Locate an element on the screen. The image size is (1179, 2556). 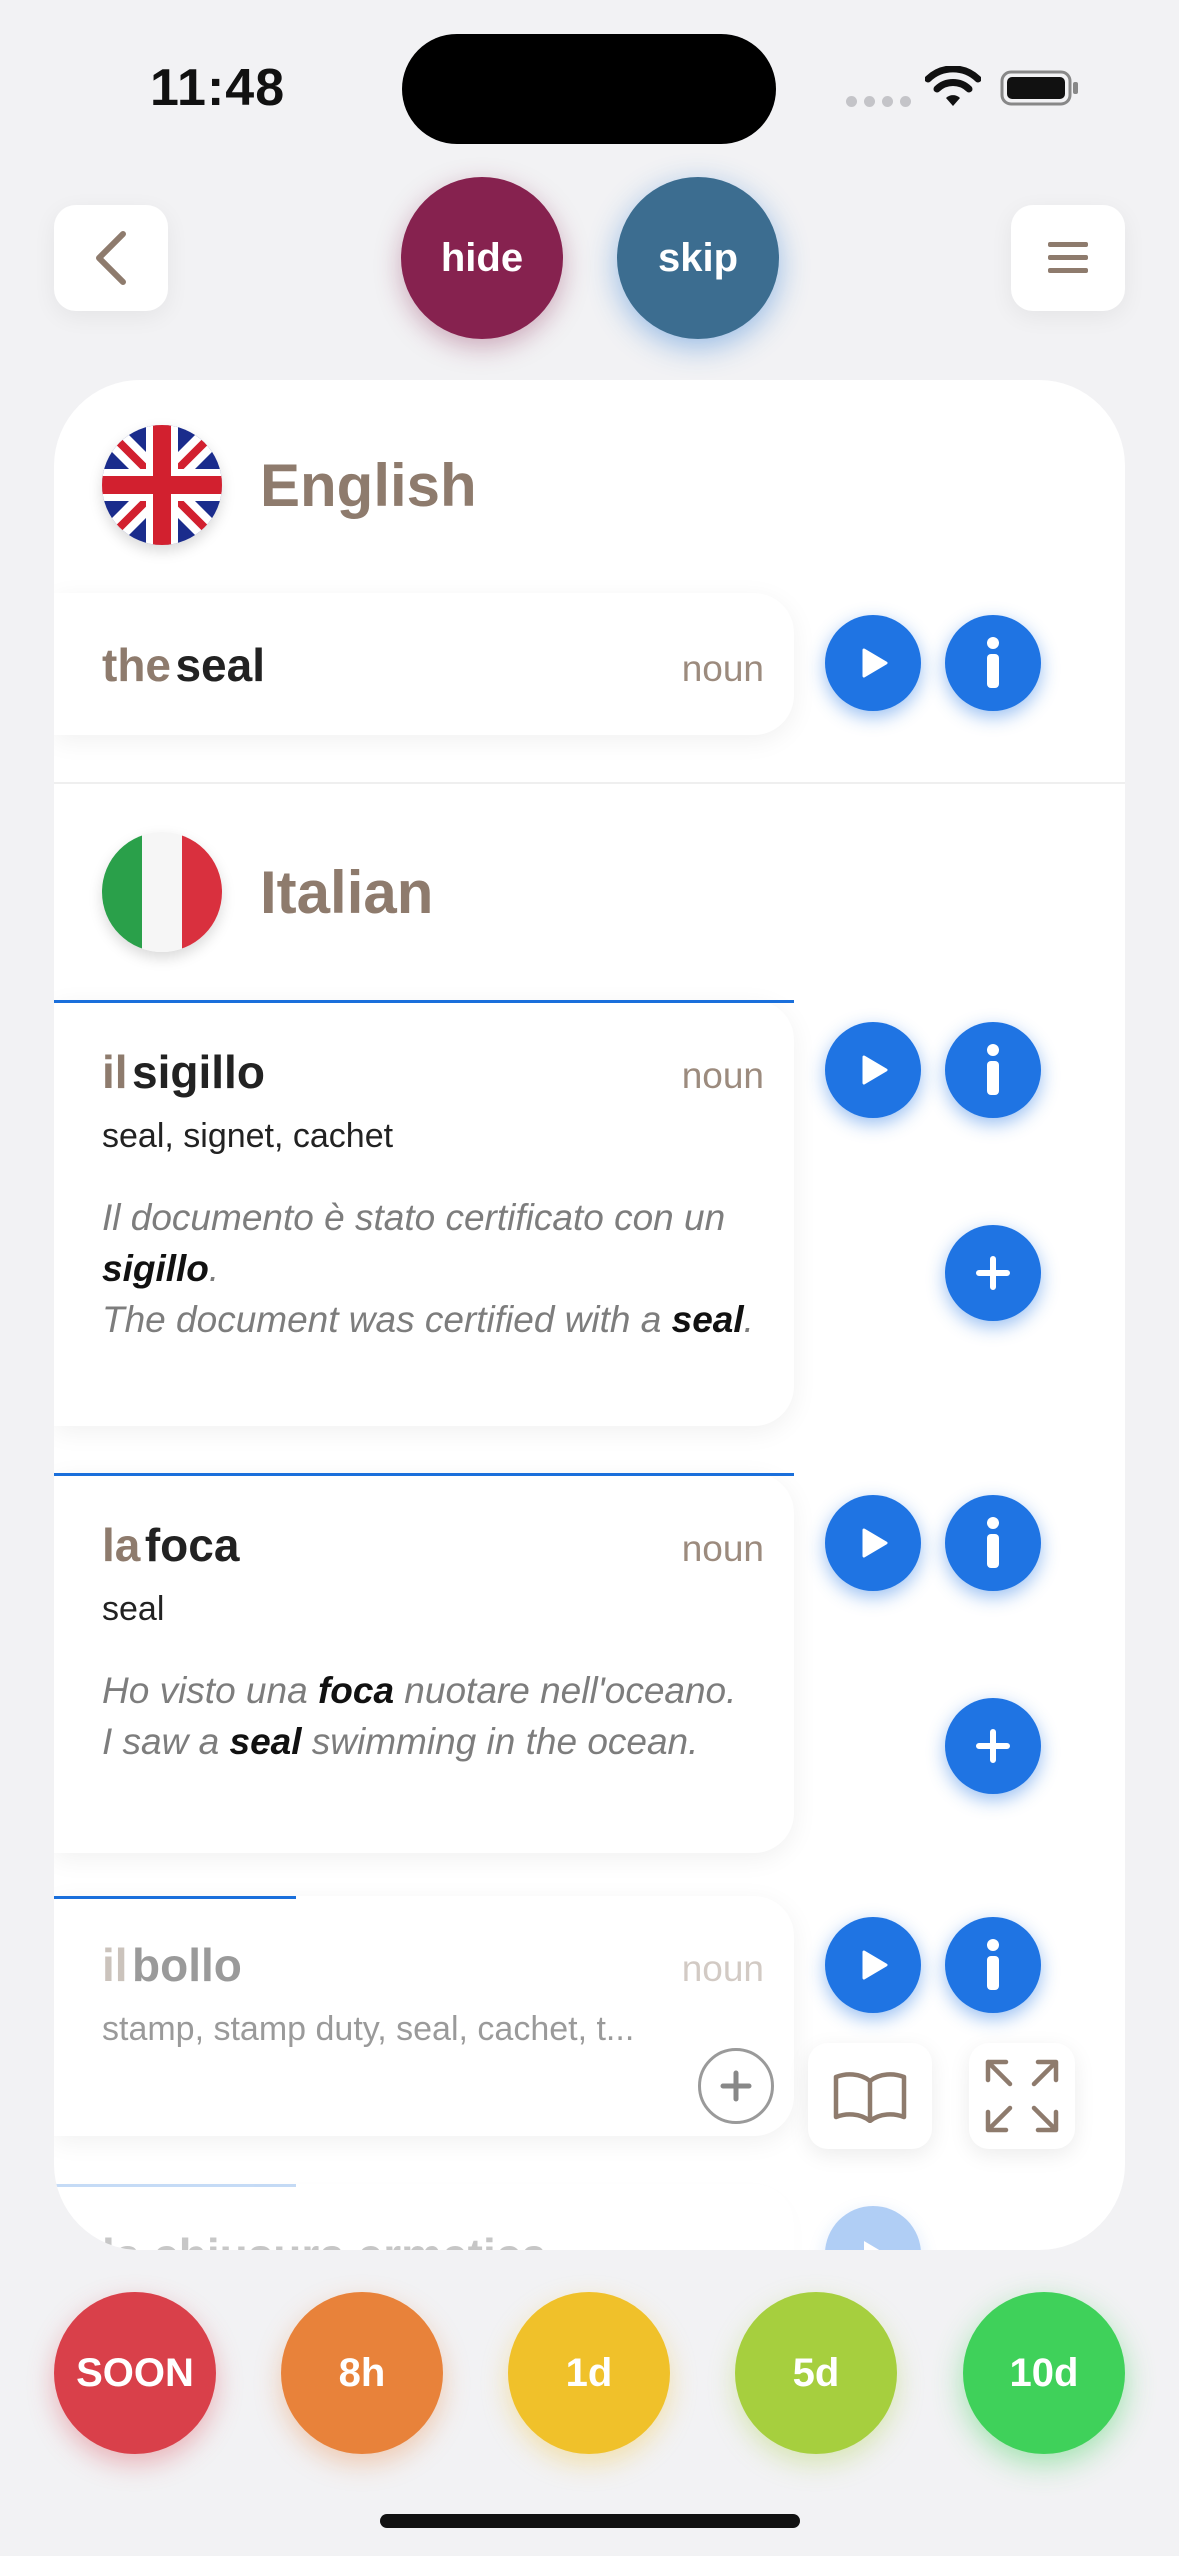
target-language-name: Italian is located at coordinates (347, 892).